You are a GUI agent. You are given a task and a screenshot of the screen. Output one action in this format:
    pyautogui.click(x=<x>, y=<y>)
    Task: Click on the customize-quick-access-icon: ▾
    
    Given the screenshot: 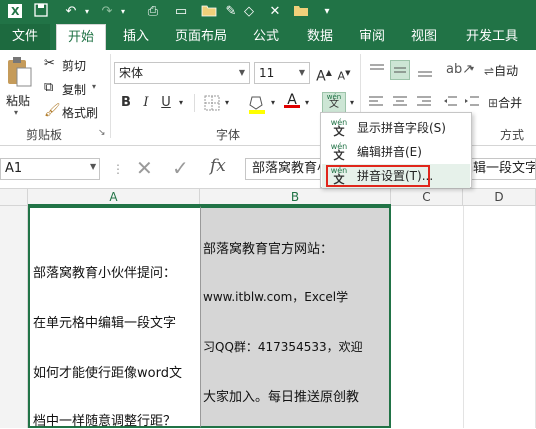 What is the action you would take?
    pyautogui.click(x=327, y=12)
    